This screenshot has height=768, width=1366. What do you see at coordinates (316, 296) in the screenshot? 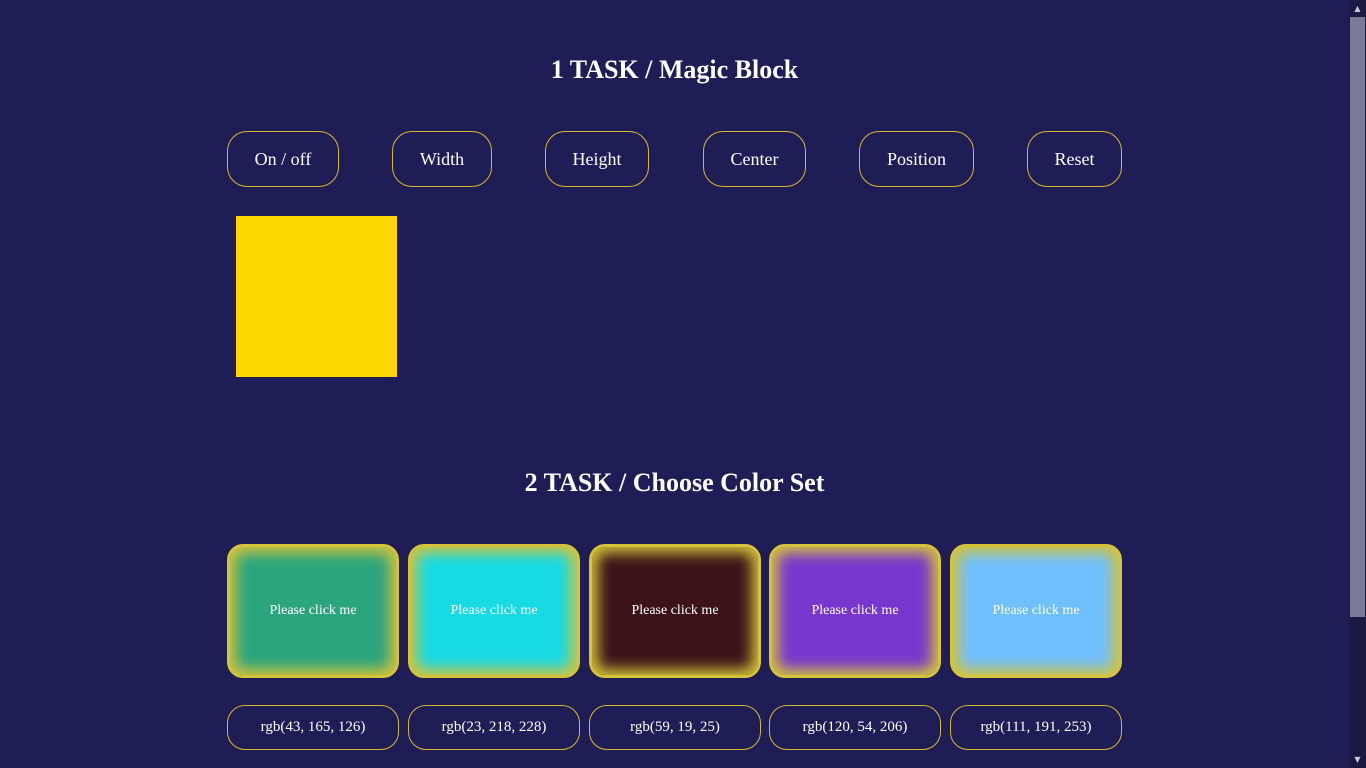
I see `magic-block` at bounding box center [316, 296].